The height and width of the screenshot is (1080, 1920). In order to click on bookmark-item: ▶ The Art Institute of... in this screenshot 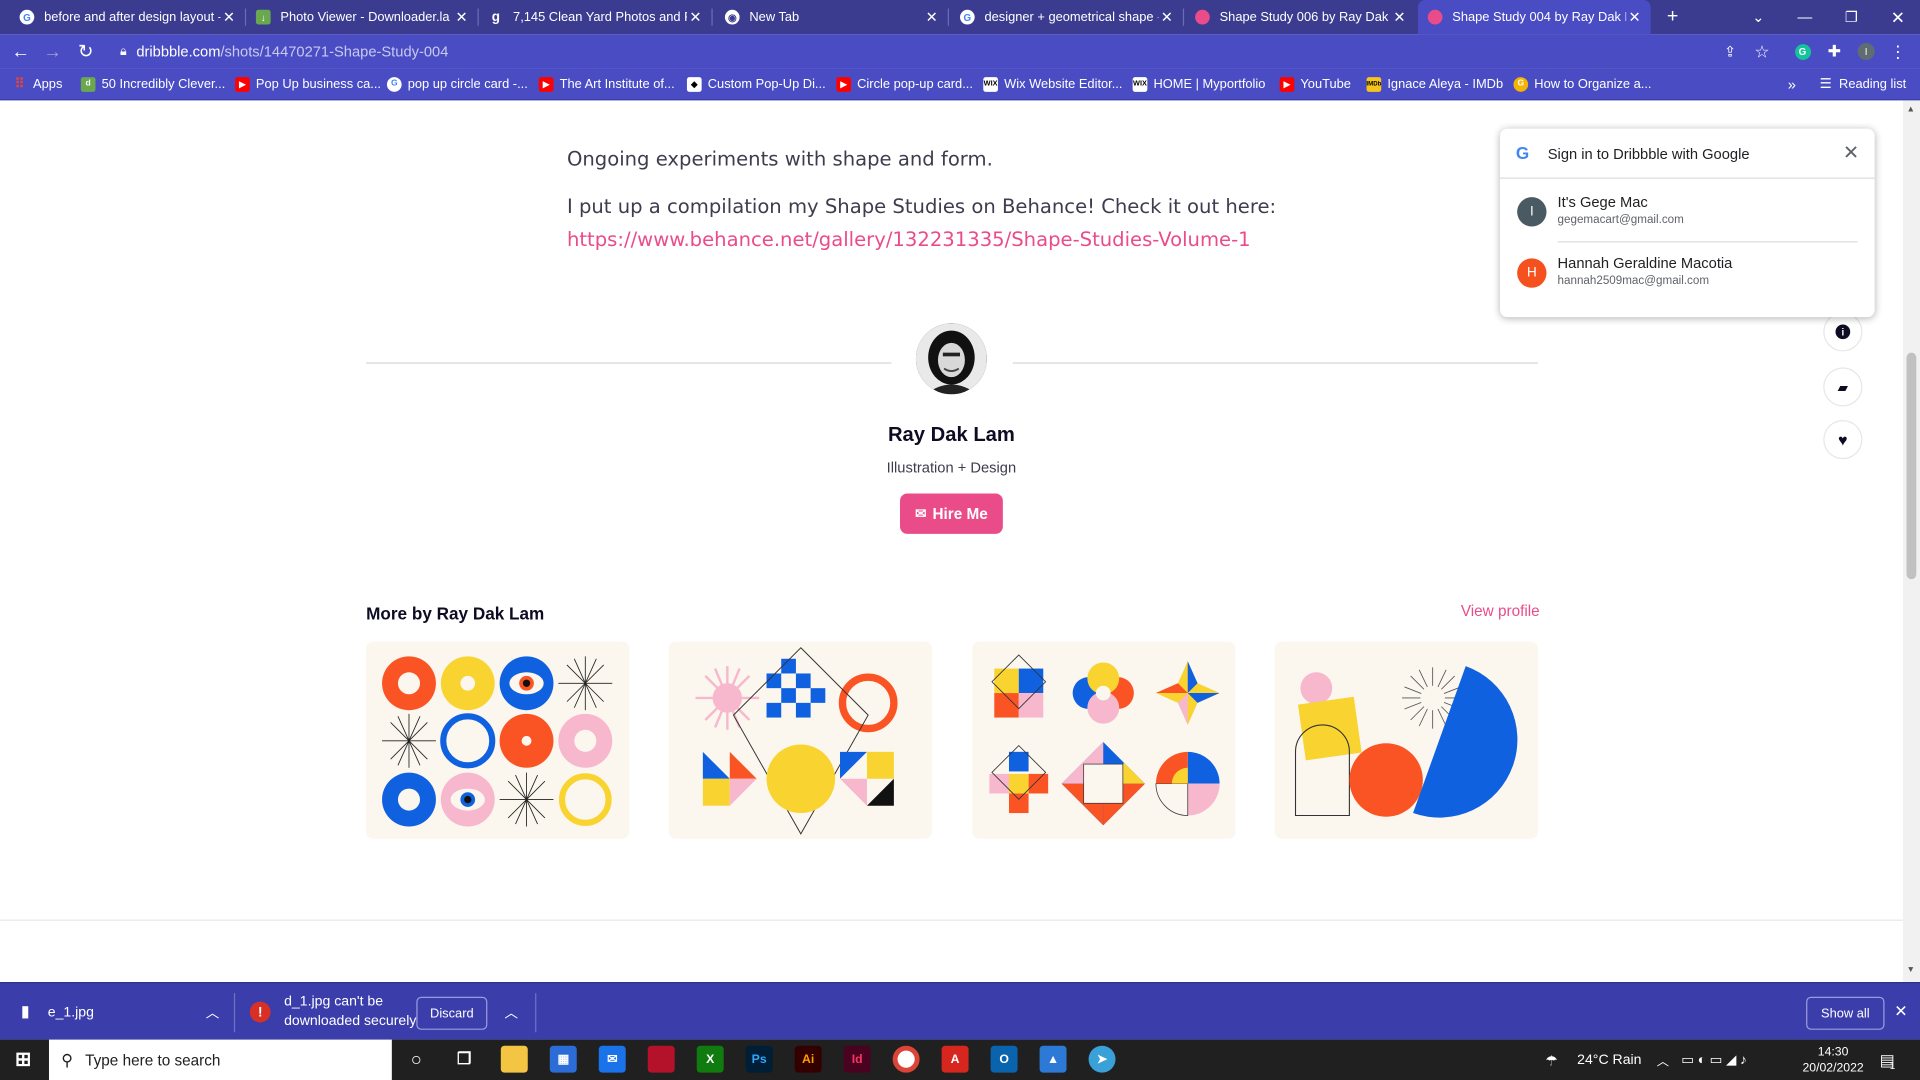, I will do `click(606, 84)`.